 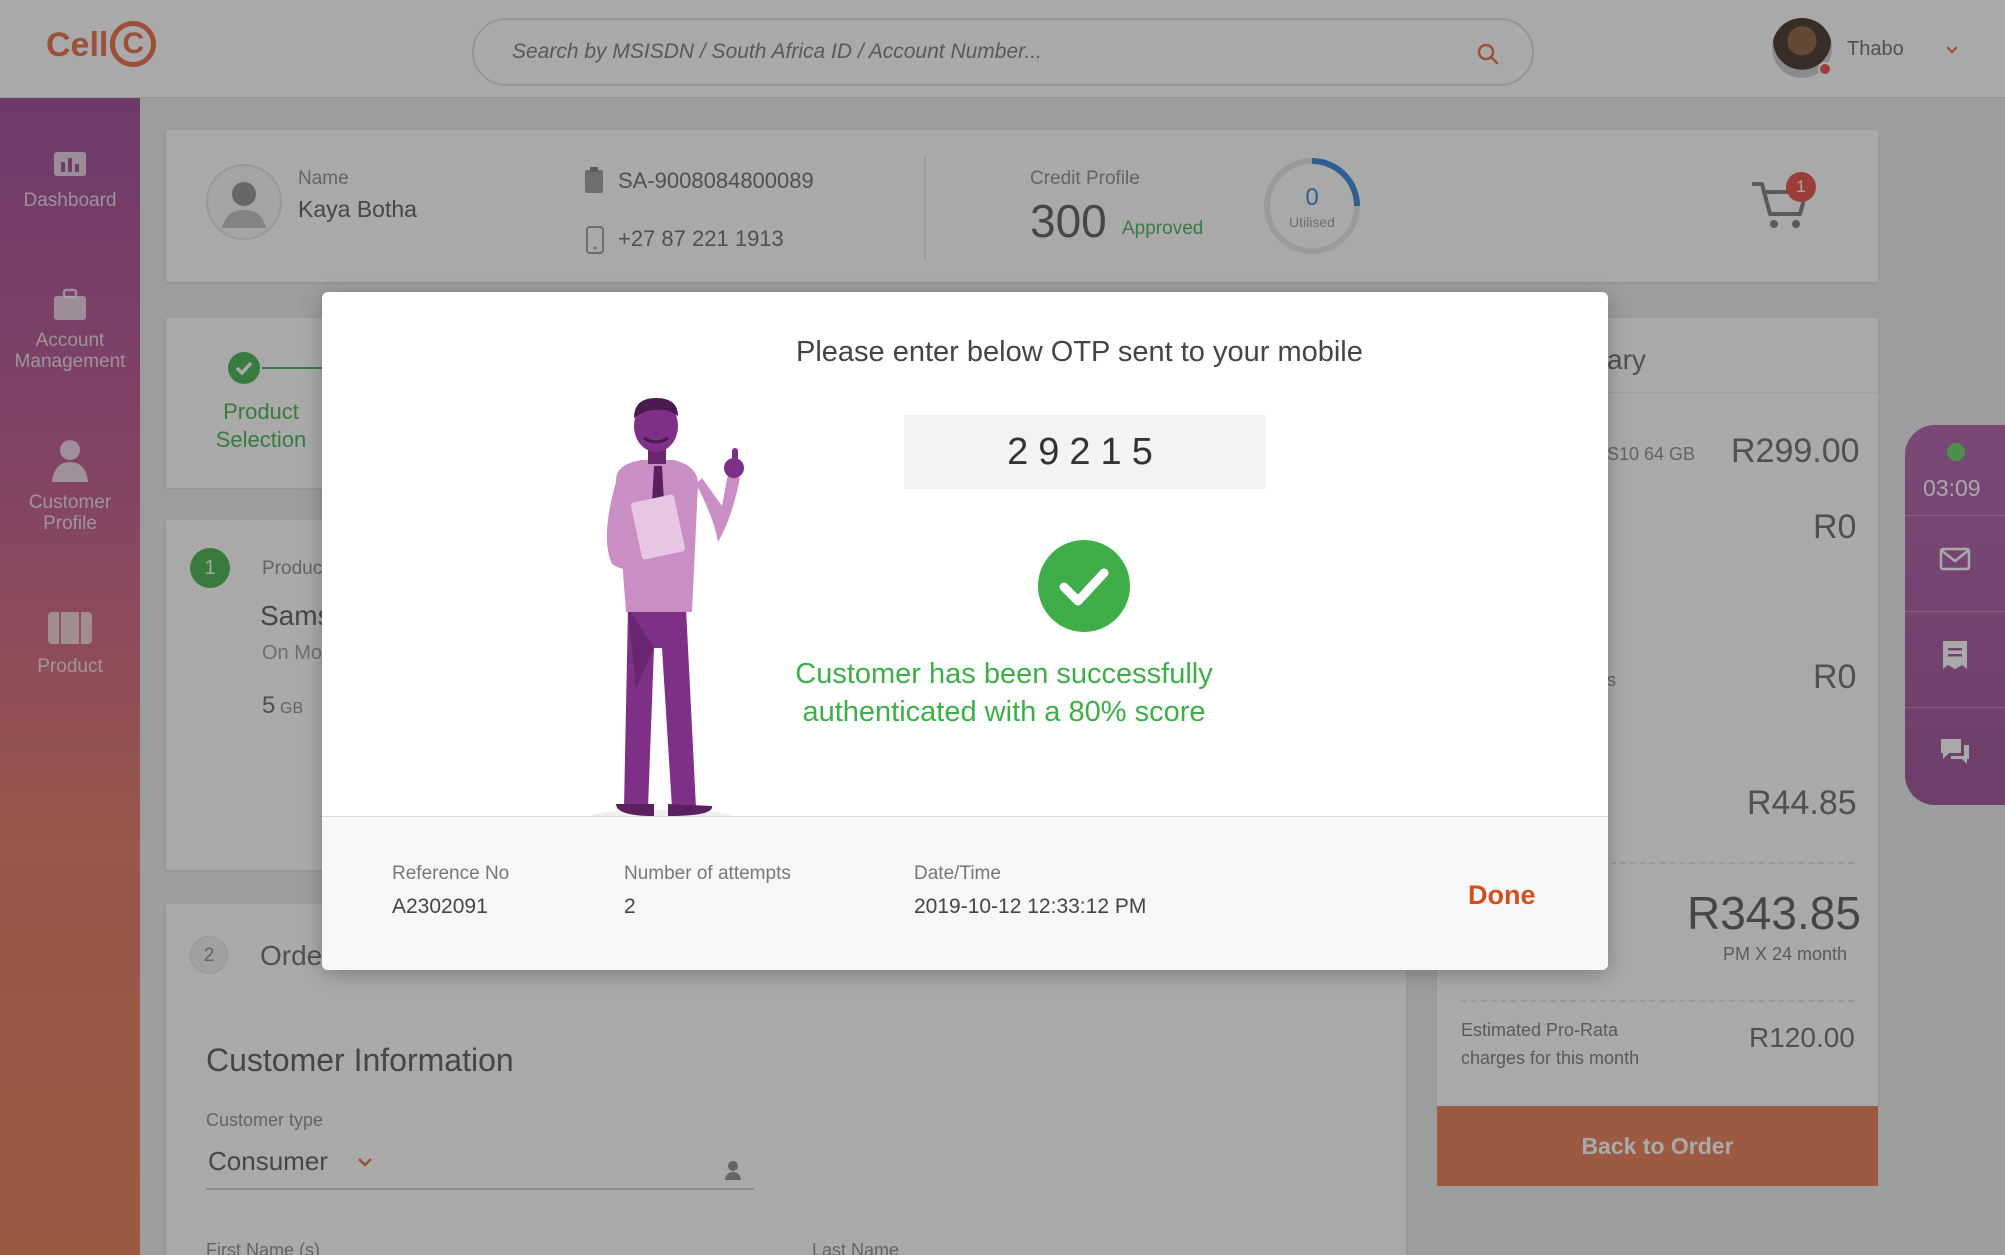 I want to click on attempts-label: Number of attempts, so click(x=707, y=873).